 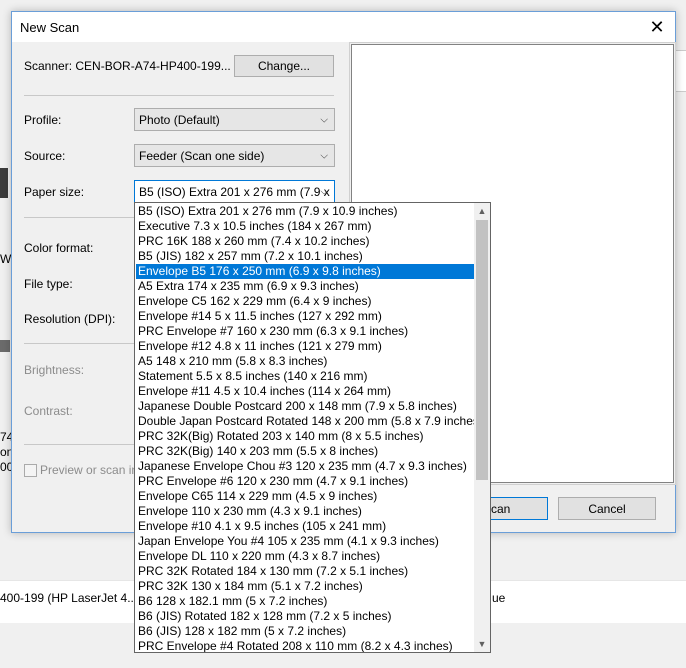 What do you see at coordinates (54, 370) in the screenshot?
I see `brightness-label: Brightness:` at bounding box center [54, 370].